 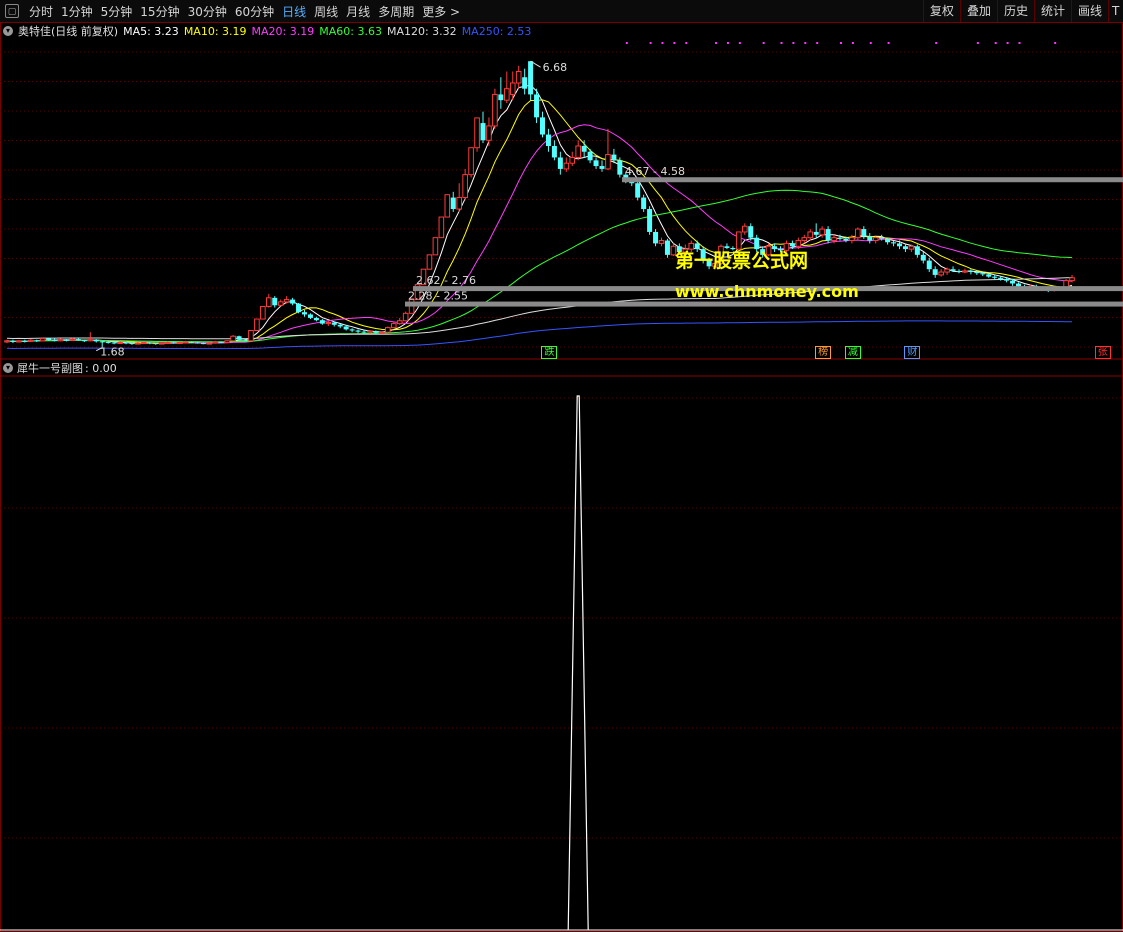 I want to click on period-tab-8: 月线, so click(x=358, y=11).